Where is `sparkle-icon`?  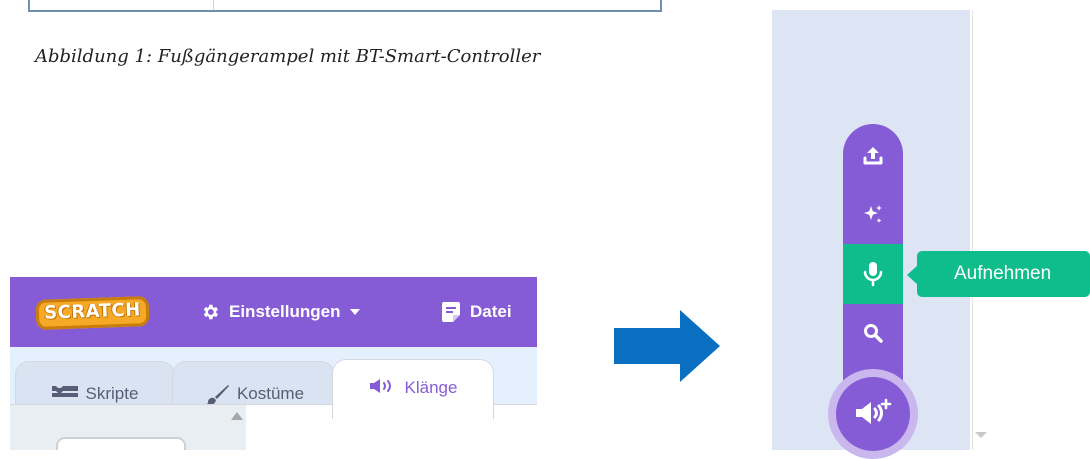
sparkle-icon is located at coordinates (873, 214).